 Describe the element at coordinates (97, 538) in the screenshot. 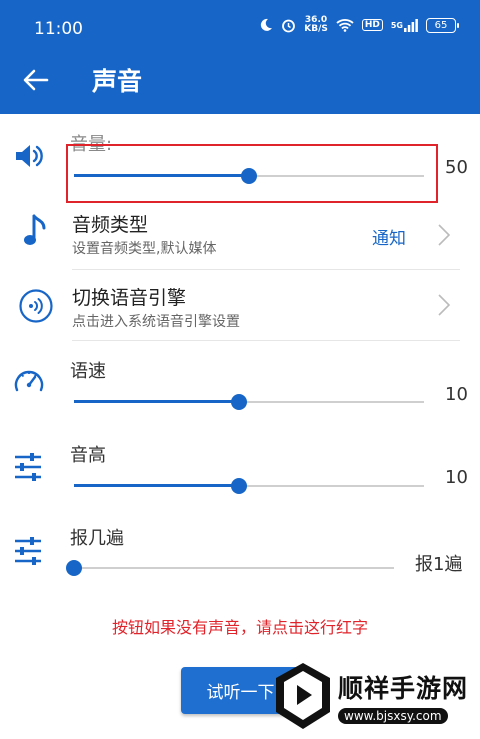

I see `repeat-label: 报几遍` at that location.